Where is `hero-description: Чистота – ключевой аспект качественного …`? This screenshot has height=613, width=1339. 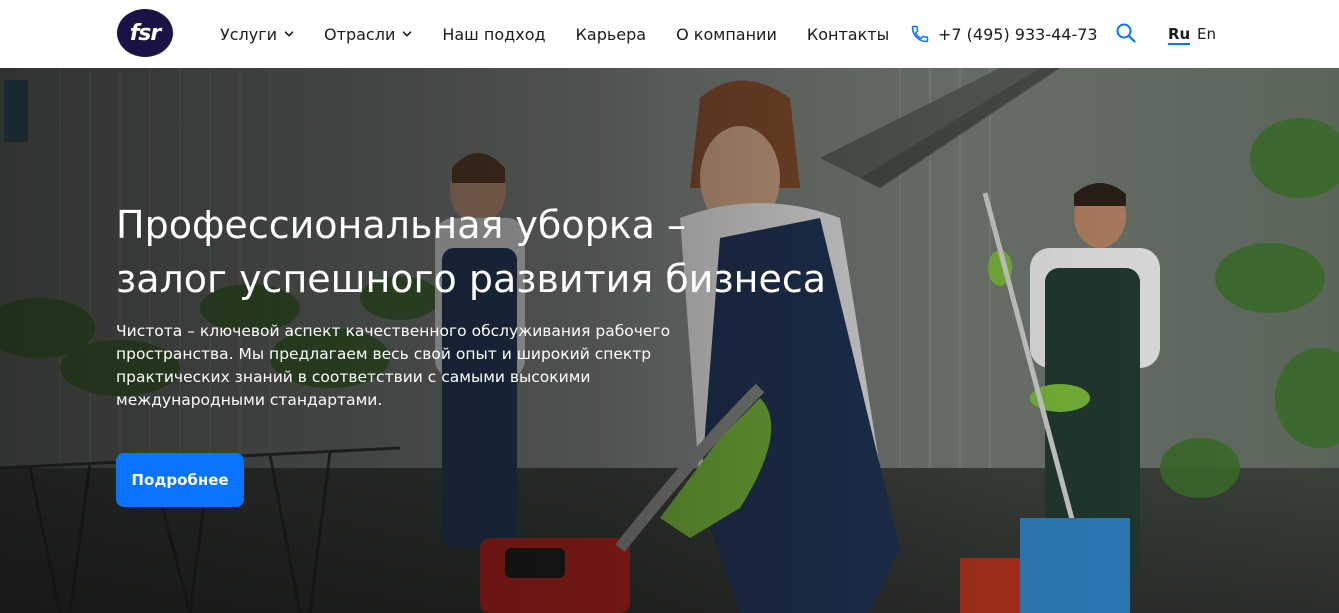
hero-description: Чистота – ключевой аспект качественного … is located at coordinates (393, 365).